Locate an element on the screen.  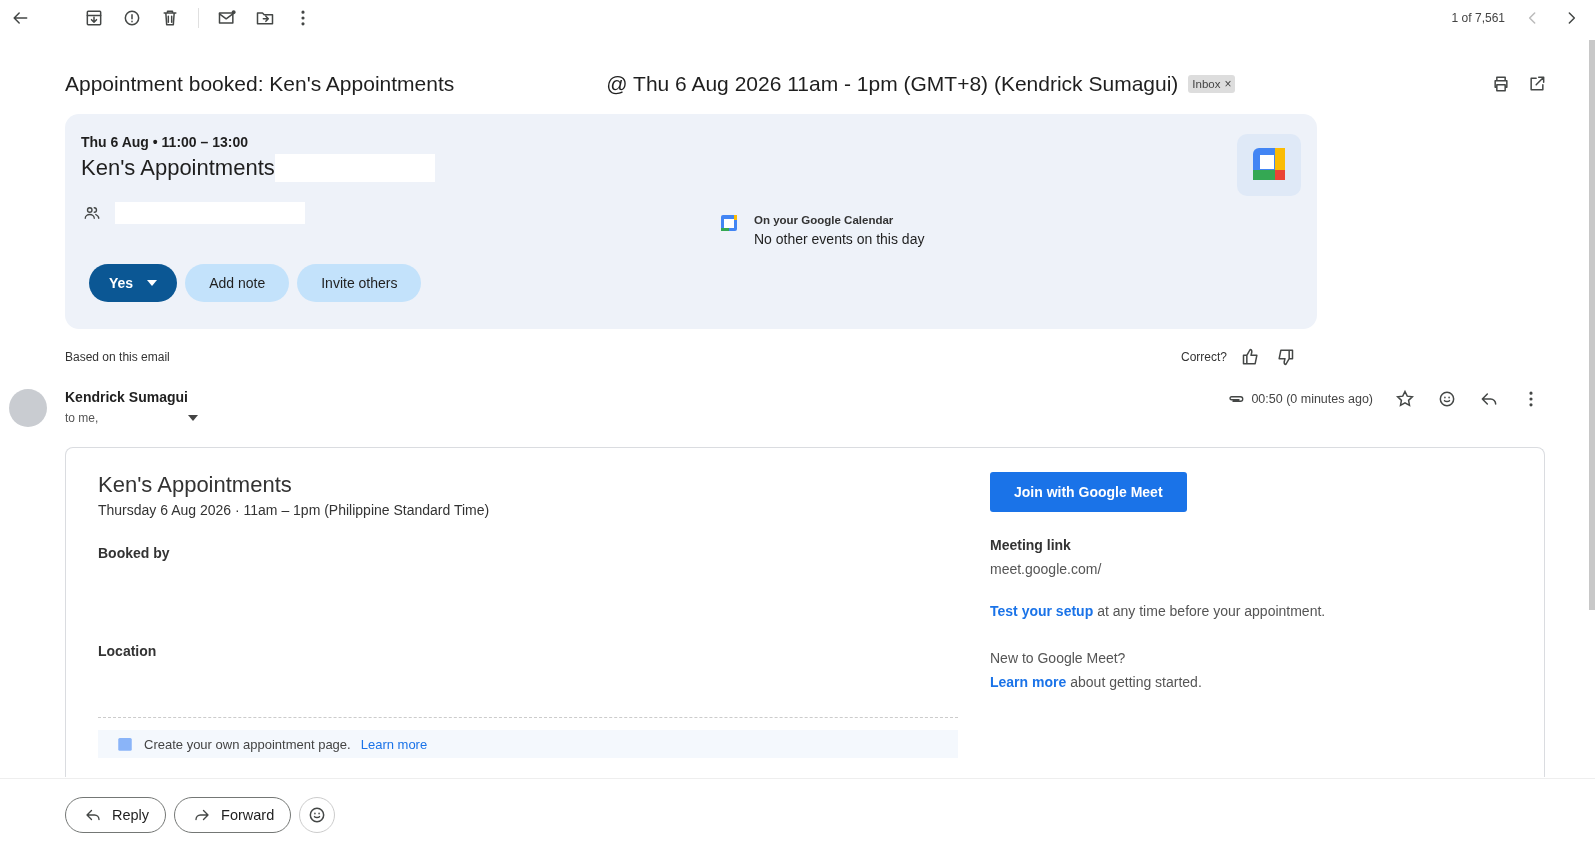
remove-label-button: × is located at coordinates (1228, 84).